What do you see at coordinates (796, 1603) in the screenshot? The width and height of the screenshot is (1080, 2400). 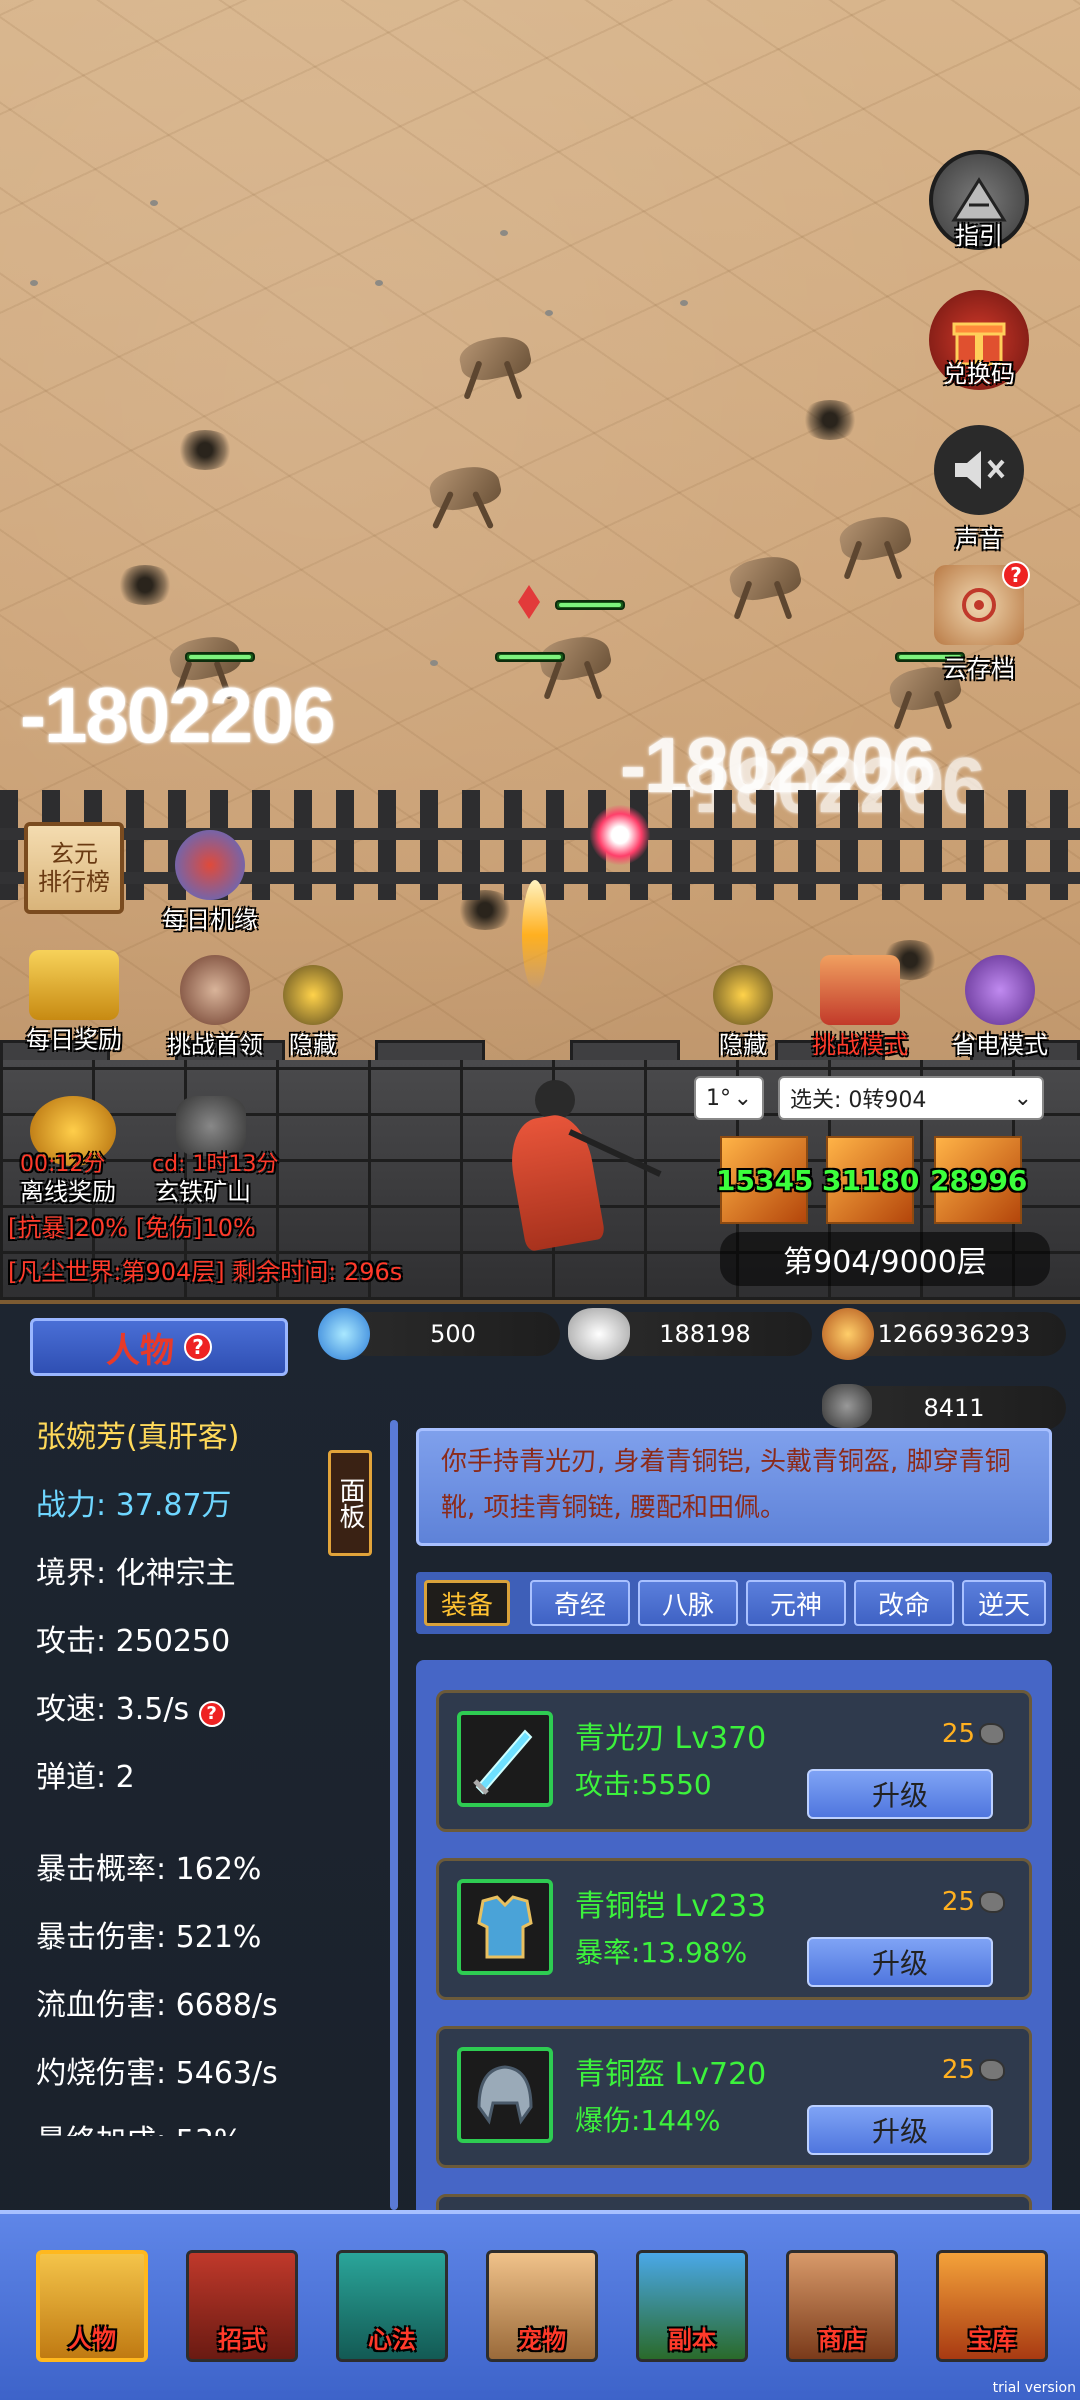 I see `tab-primordial-spirit: 元神` at bounding box center [796, 1603].